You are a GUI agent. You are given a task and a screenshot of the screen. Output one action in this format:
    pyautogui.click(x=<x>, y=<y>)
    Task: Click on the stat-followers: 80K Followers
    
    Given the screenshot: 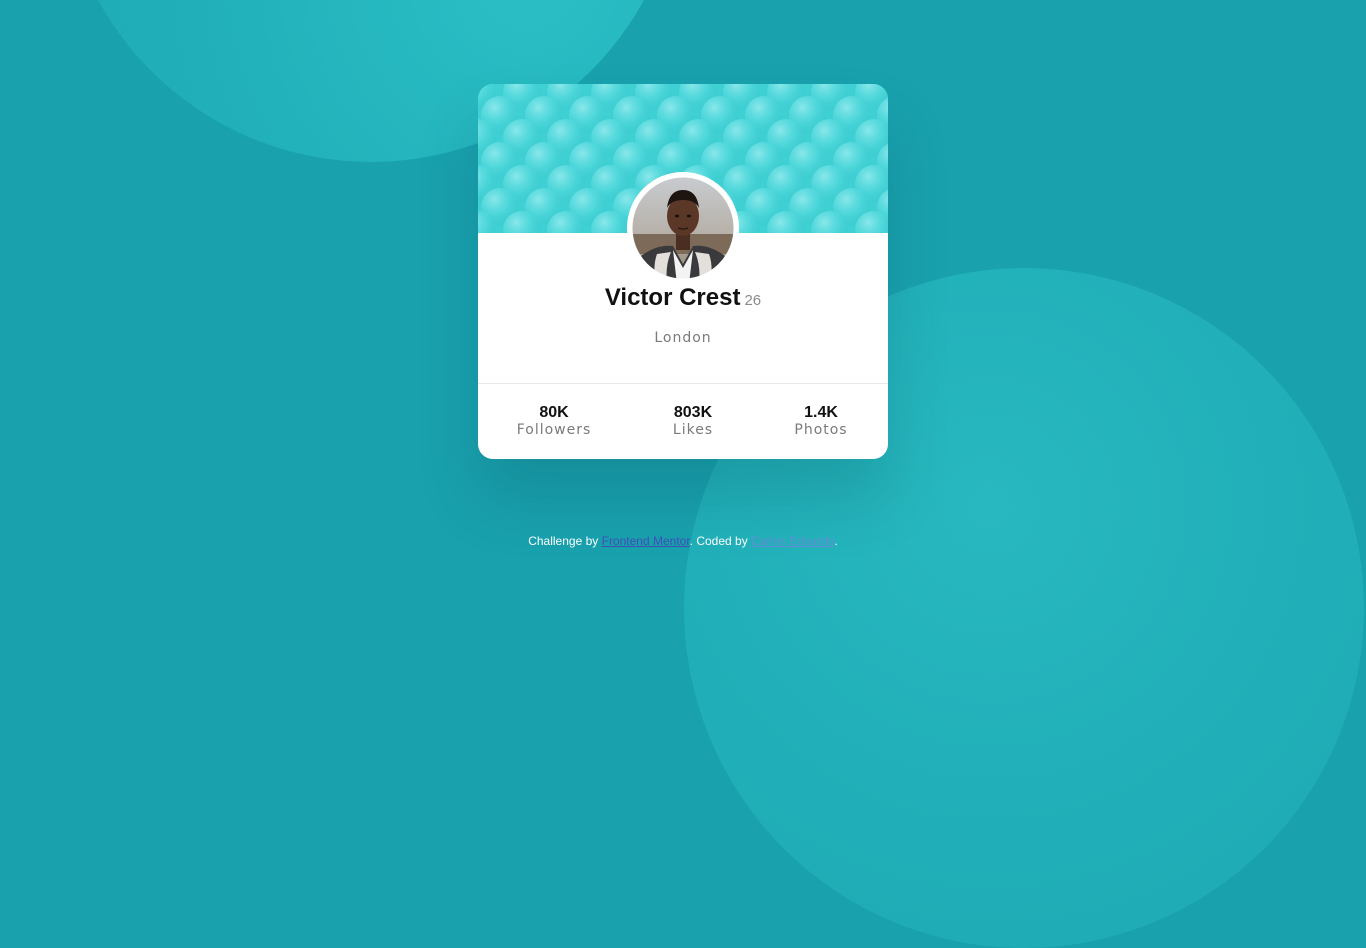 What is the action you would take?
    pyautogui.click(x=554, y=421)
    